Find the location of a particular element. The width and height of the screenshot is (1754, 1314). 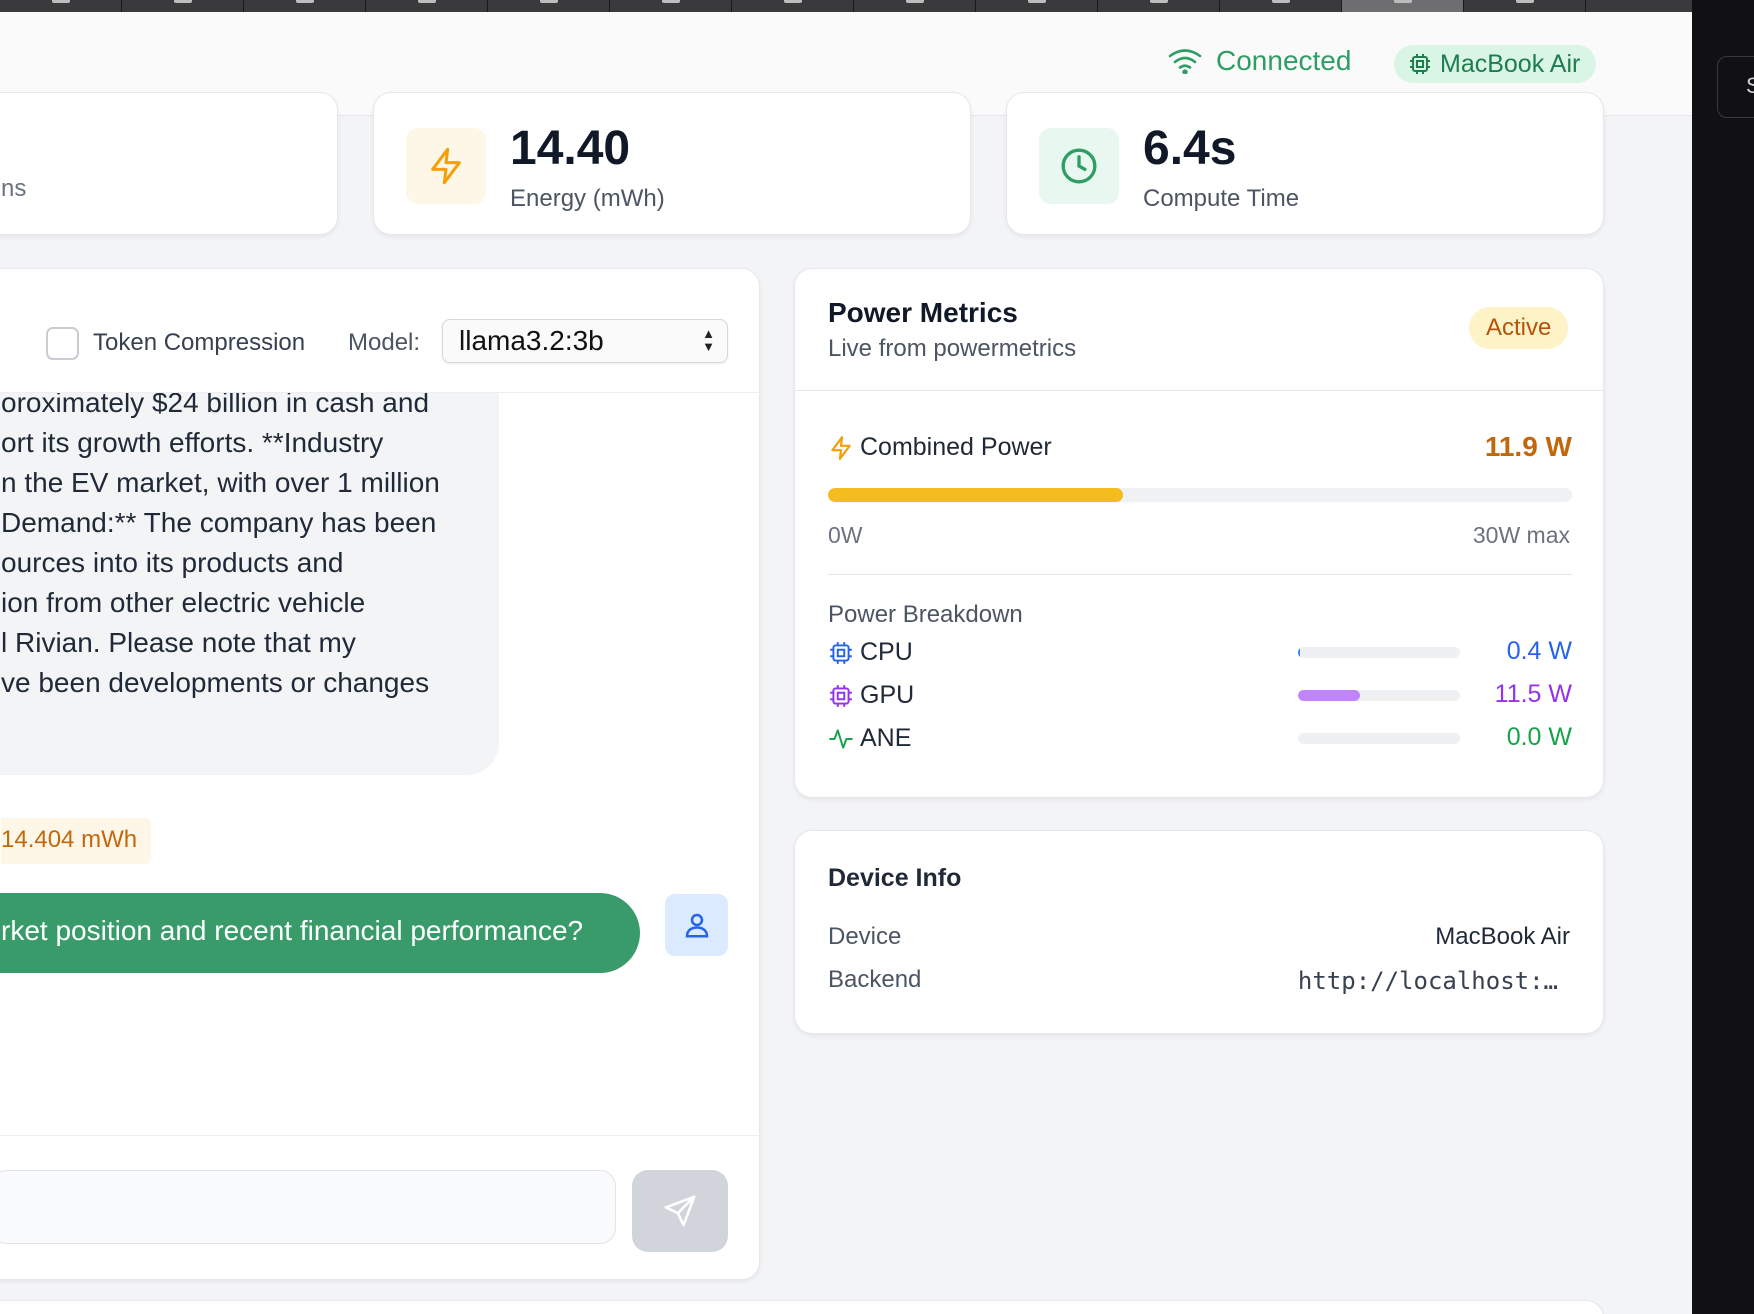

combined-power-bar-fill is located at coordinates (976, 495).